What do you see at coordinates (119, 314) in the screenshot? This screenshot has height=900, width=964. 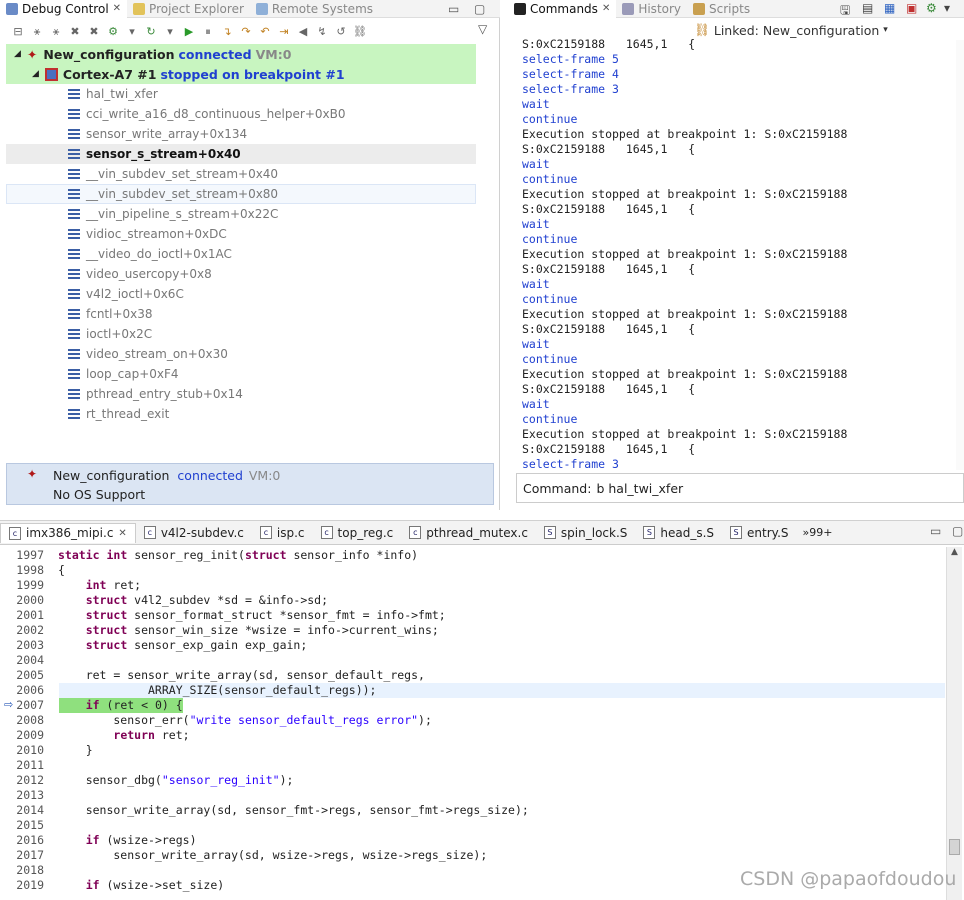 I see `stack-frame-label: fcntl+0x38` at bounding box center [119, 314].